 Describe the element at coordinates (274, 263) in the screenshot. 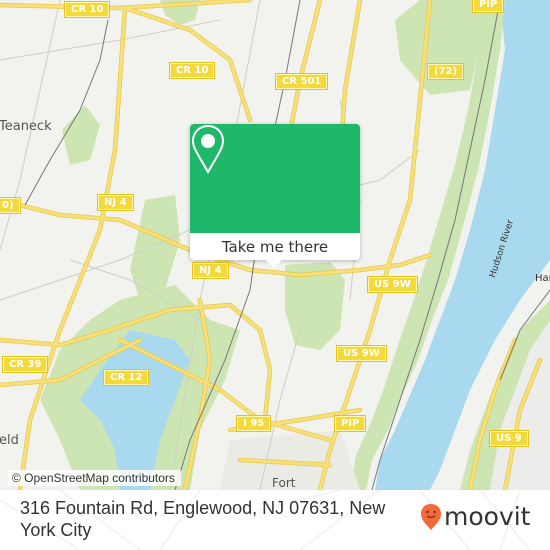

I see `popup-pointer` at that location.